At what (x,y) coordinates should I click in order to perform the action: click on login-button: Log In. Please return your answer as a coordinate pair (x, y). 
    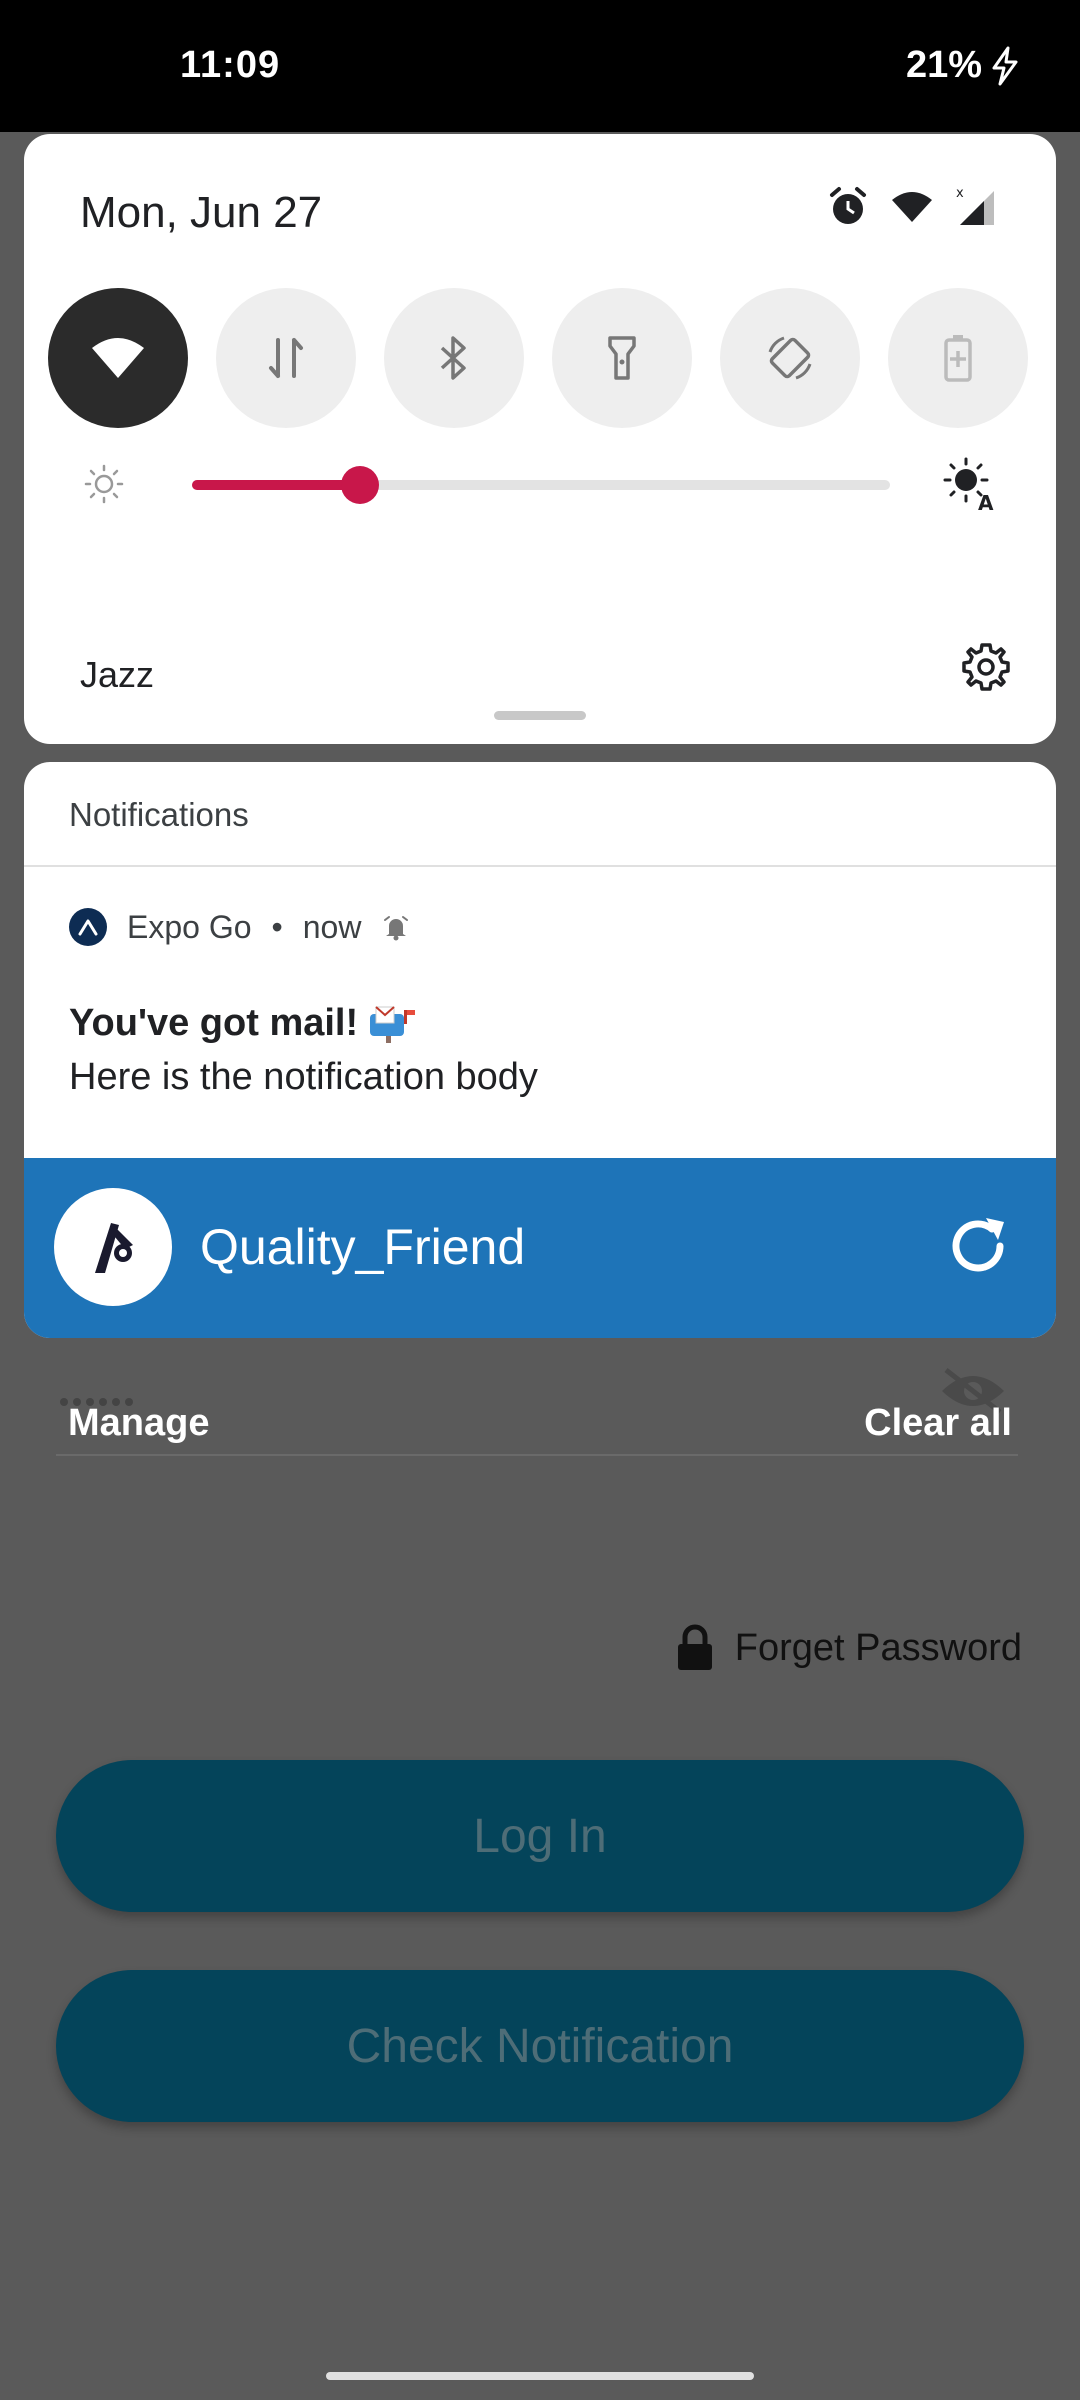
    Looking at the image, I should click on (540, 1836).